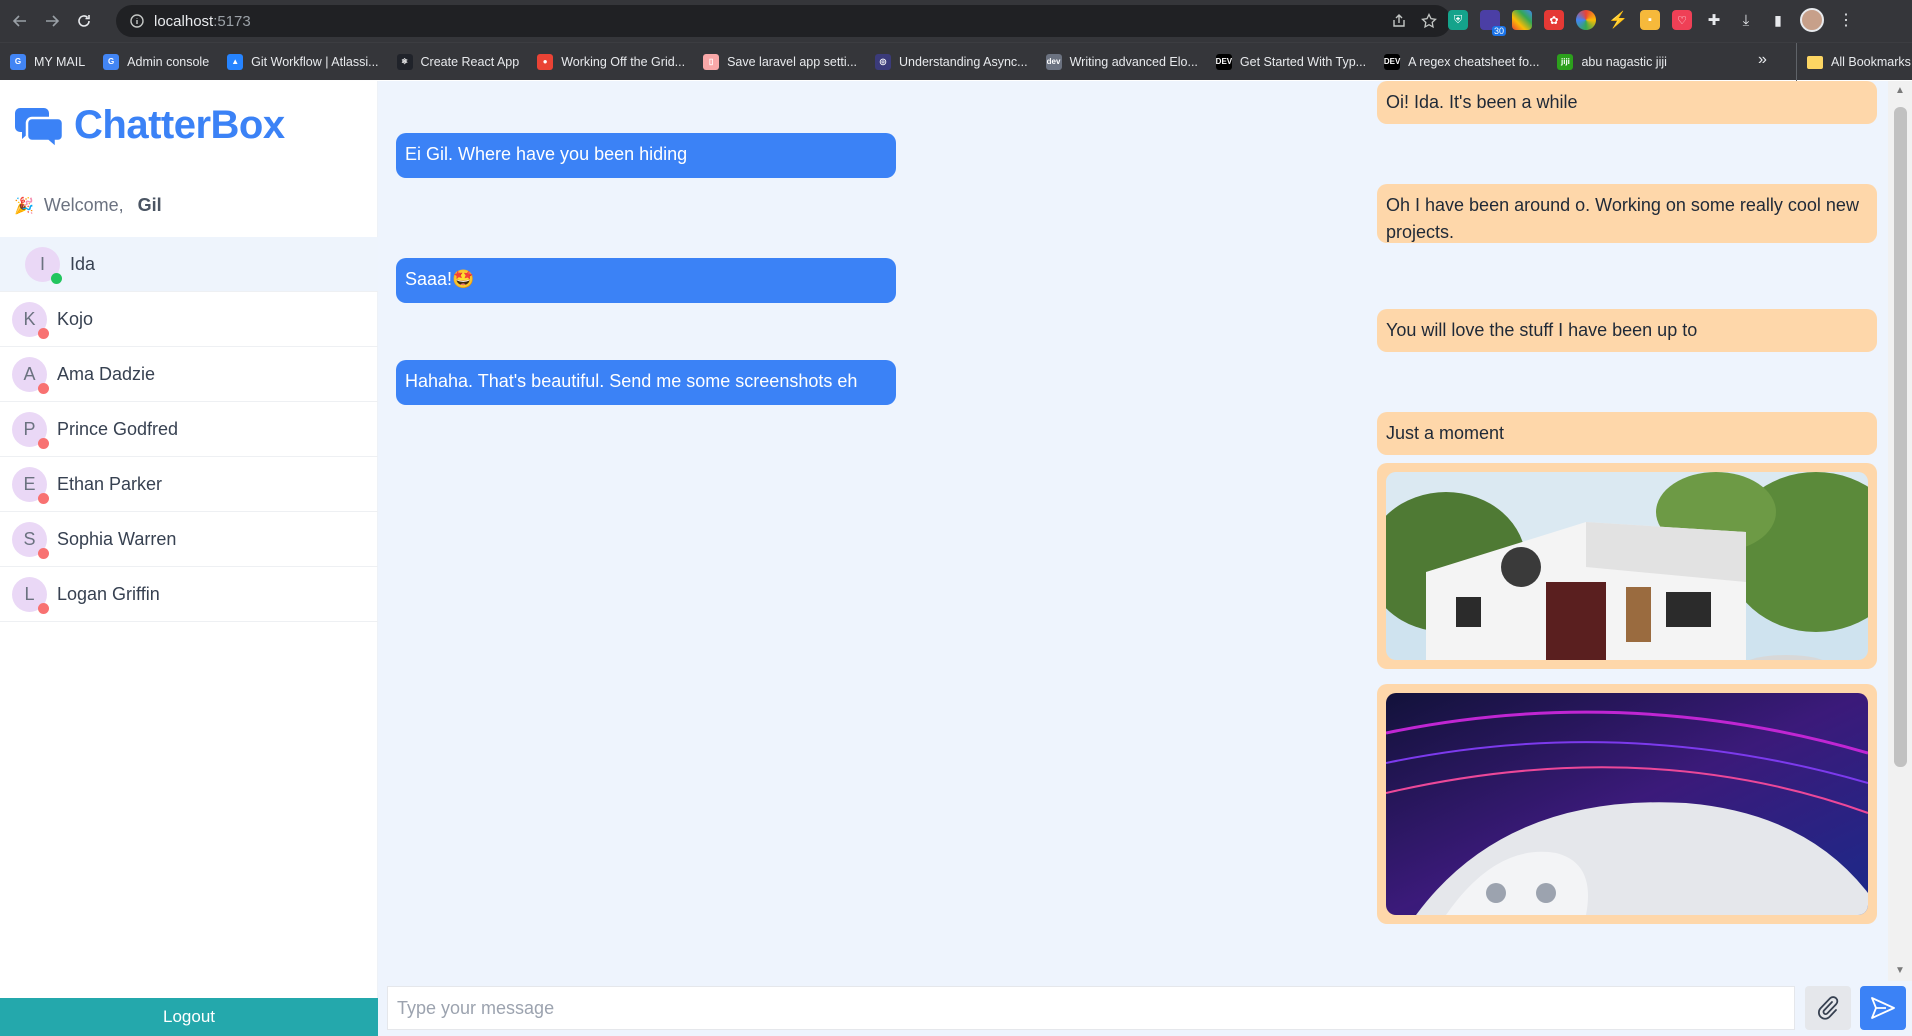  I want to click on contact-initial: E, so click(29, 483).